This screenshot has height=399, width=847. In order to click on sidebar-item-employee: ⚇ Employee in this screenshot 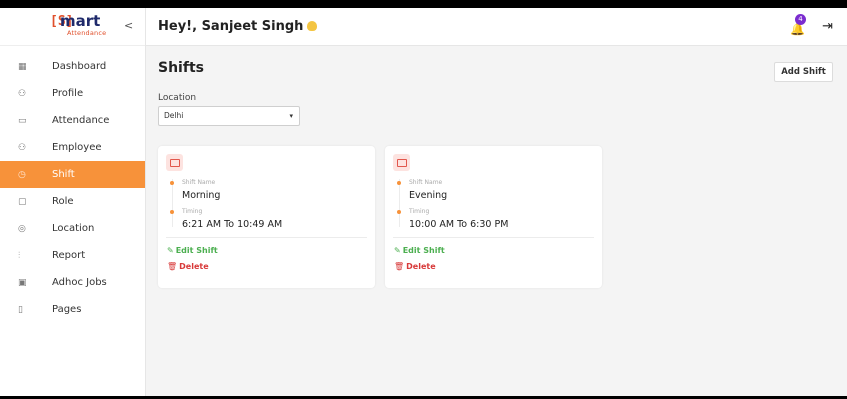, I will do `click(72, 147)`.